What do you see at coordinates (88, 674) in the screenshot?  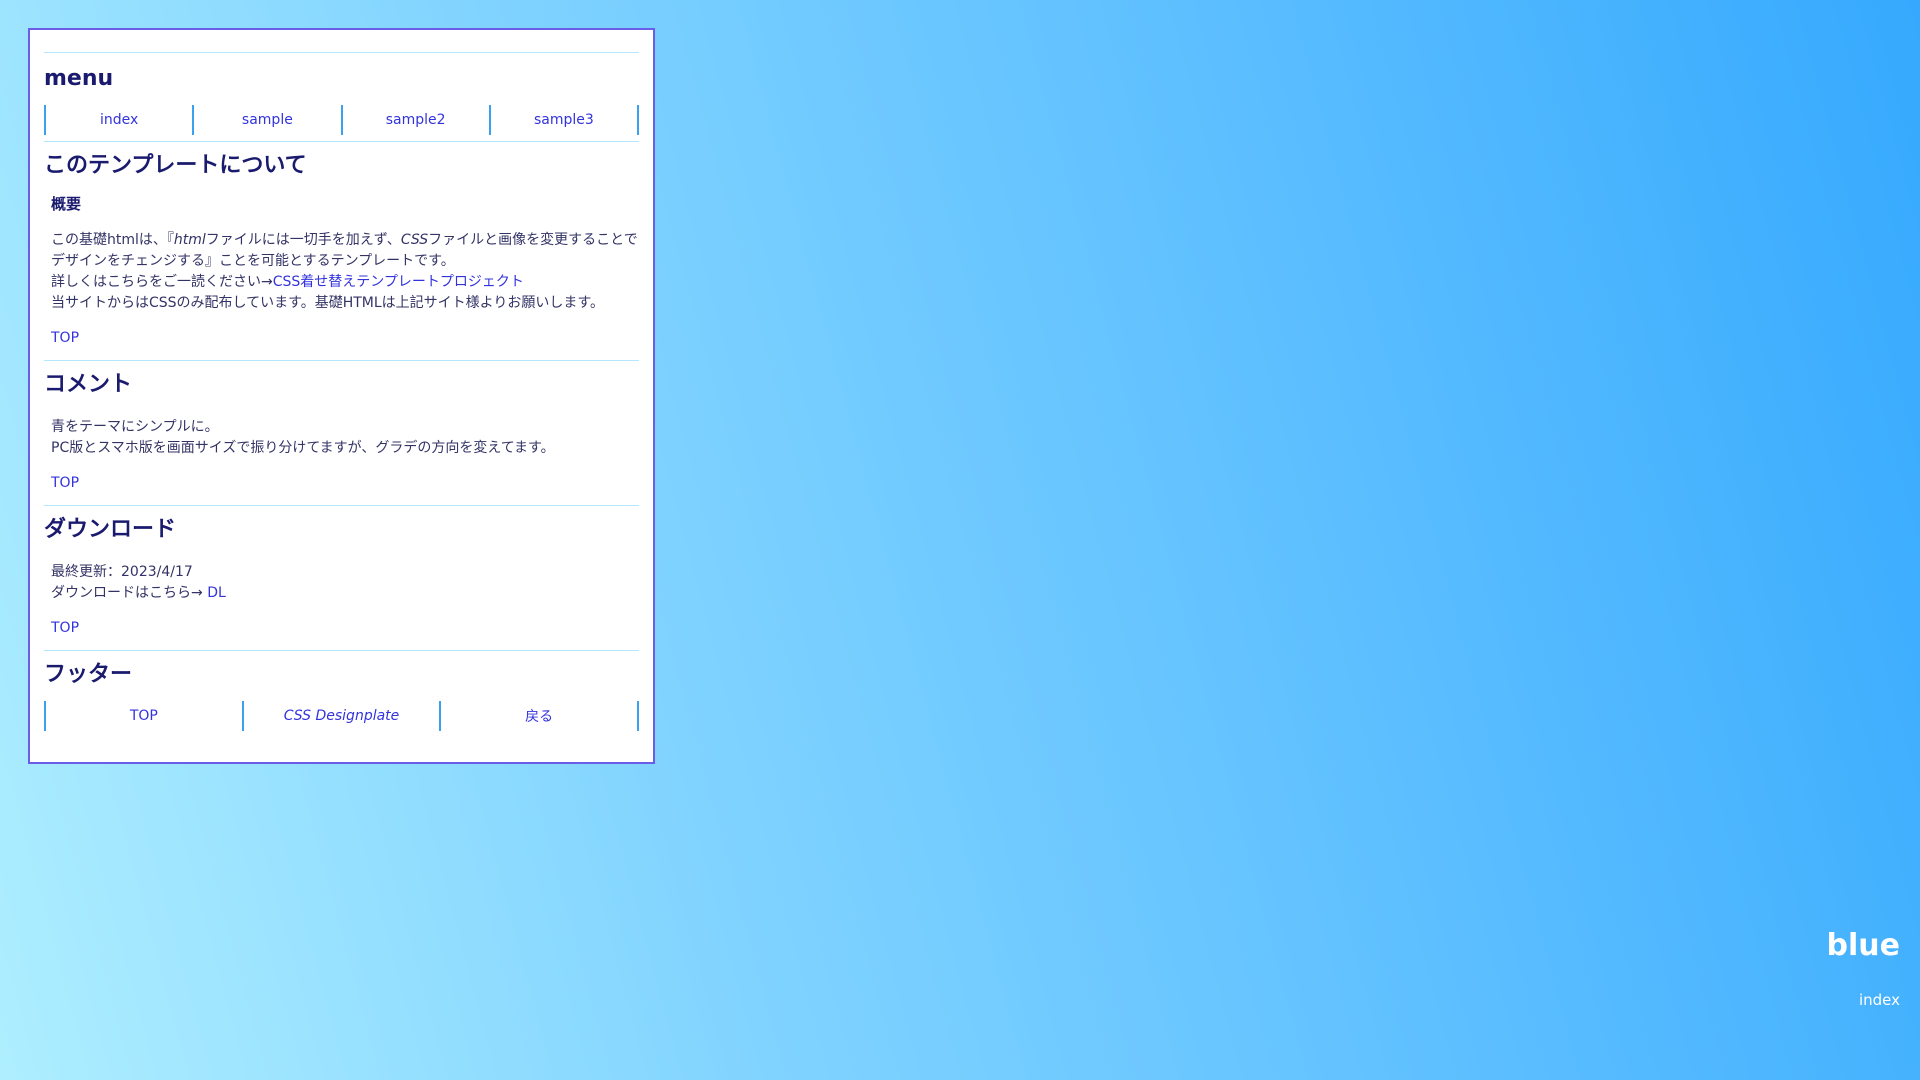 I see `footer-title: フッター` at bounding box center [88, 674].